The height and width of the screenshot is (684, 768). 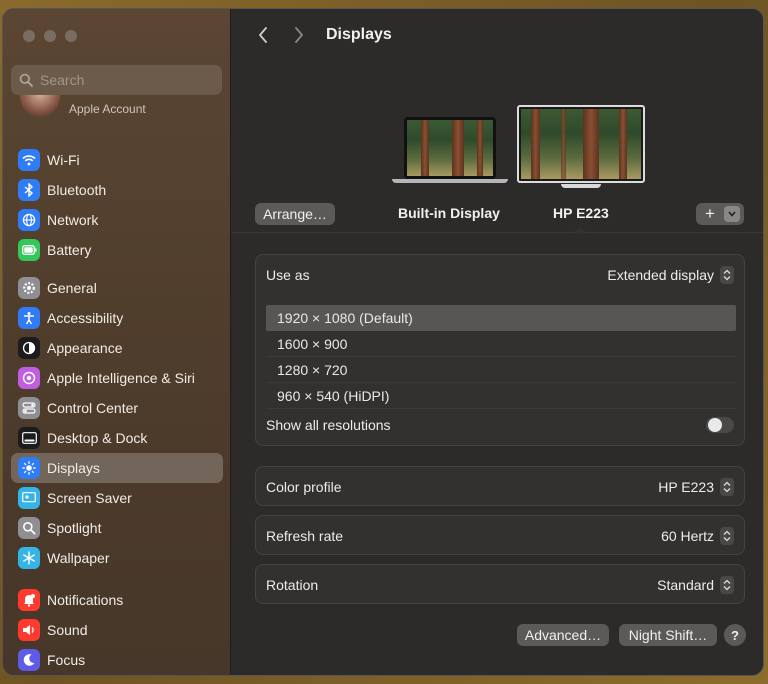 I want to click on use-as-value: Extended display, so click(x=660, y=275).